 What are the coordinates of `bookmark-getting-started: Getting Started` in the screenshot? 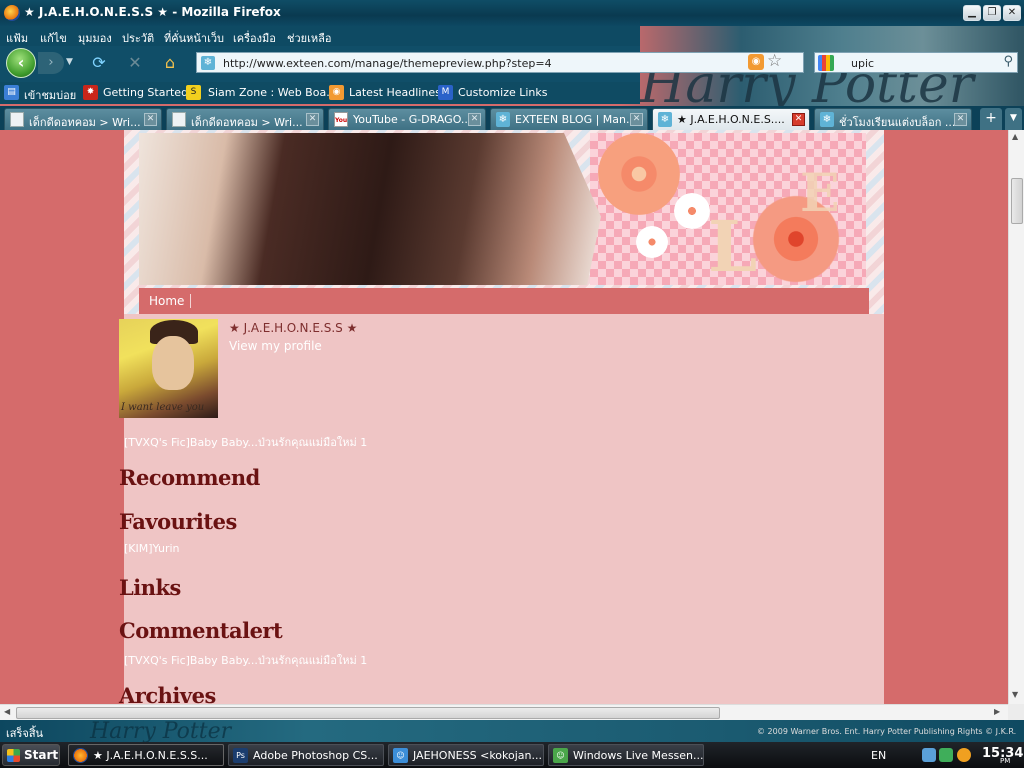 It's located at (145, 92).